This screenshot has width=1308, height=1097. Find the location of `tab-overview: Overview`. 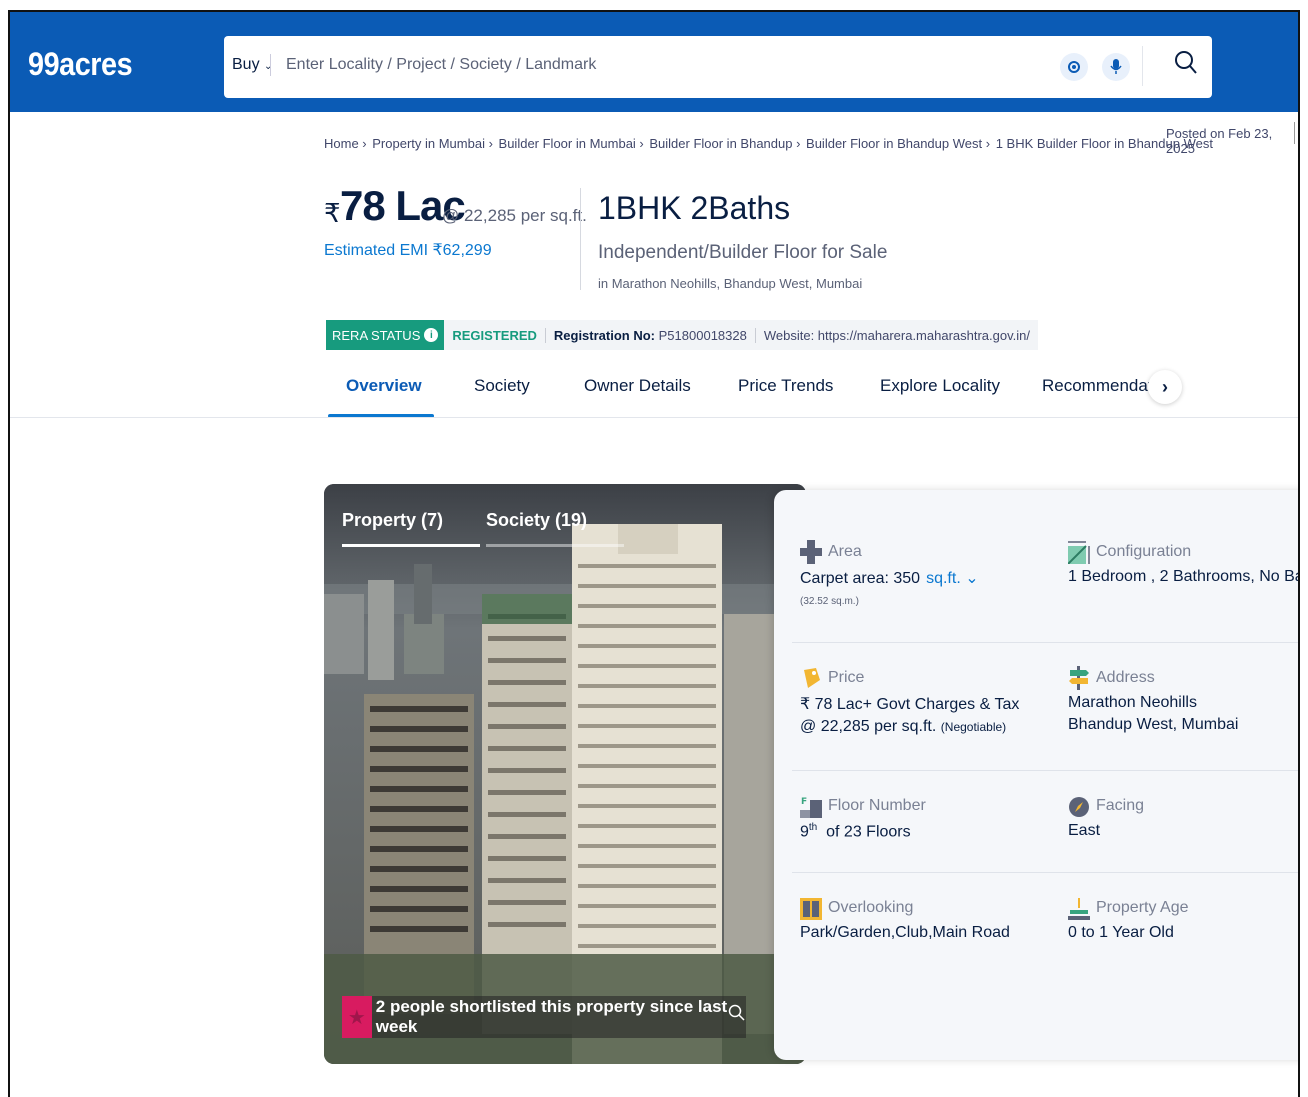

tab-overview: Overview is located at coordinates (384, 386).